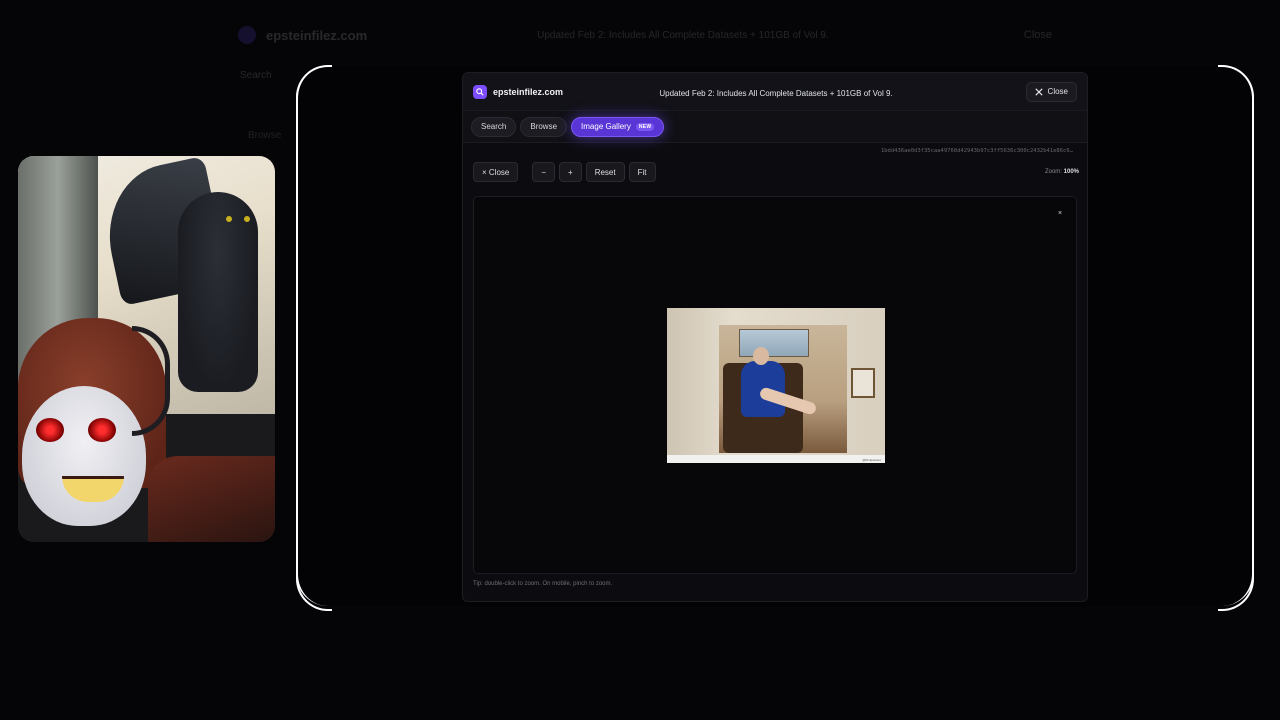 This screenshot has height=720, width=1280. Describe the element at coordinates (776, 172) in the screenshot. I see `viewer-toolbar: × Close − + Reset Fit Zoom: 100%` at that location.